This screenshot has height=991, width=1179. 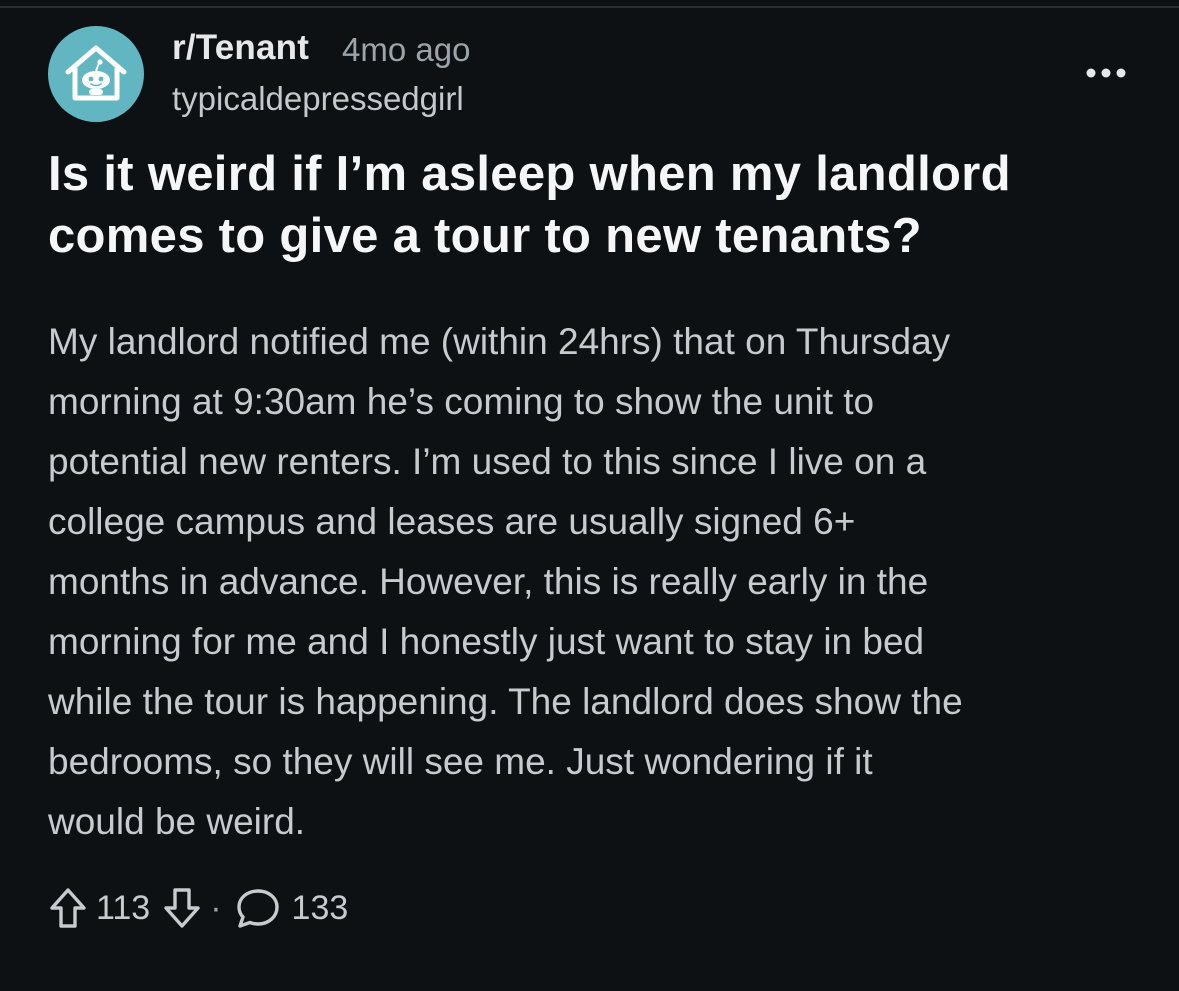 I want to click on top-divider, so click(x=589, y=4).